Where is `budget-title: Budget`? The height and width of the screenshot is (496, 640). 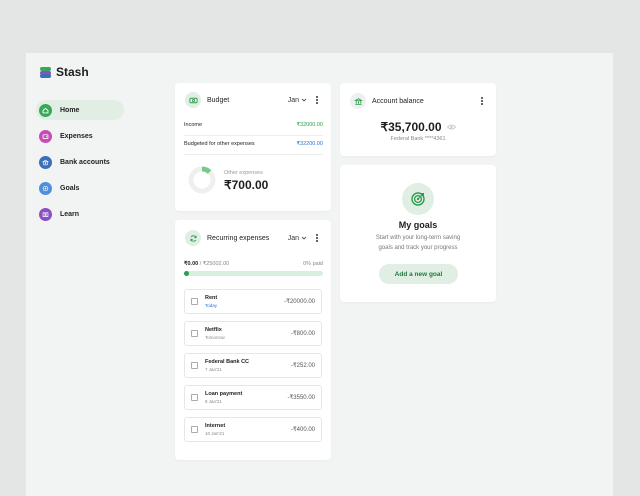
budget-title: Budget is located at coordinates (218, 100).